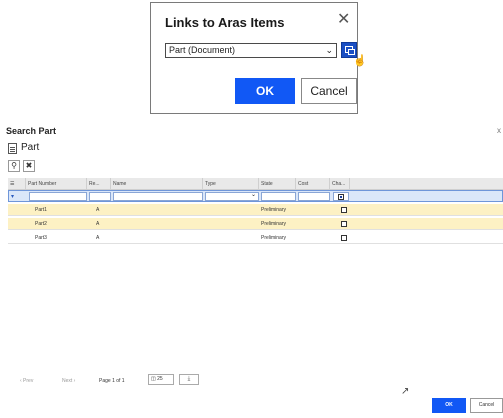 The height and width of the screenshot is (418, 503). I want to click on next-page-button: Next ›, so click(68, 381).